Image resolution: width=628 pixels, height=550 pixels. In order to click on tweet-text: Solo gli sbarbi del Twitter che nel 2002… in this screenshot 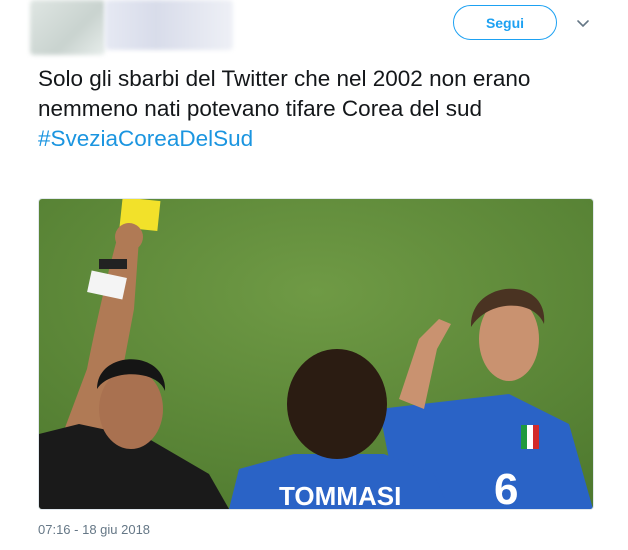, I will do `click(284, 93)`.